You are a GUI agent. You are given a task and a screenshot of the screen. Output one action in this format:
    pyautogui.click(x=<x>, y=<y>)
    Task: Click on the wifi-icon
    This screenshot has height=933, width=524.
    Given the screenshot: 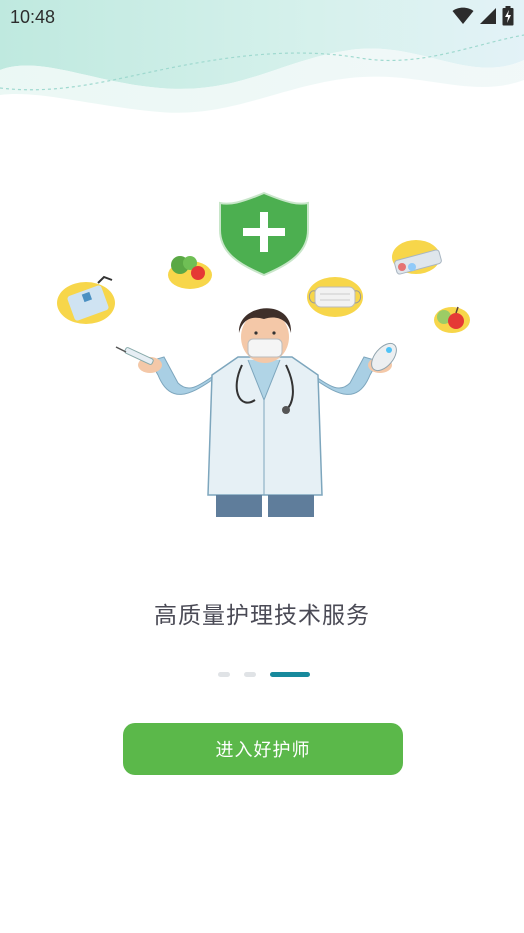 What is the action you would take?
    pyautogui.click(x=463, y=16)
    